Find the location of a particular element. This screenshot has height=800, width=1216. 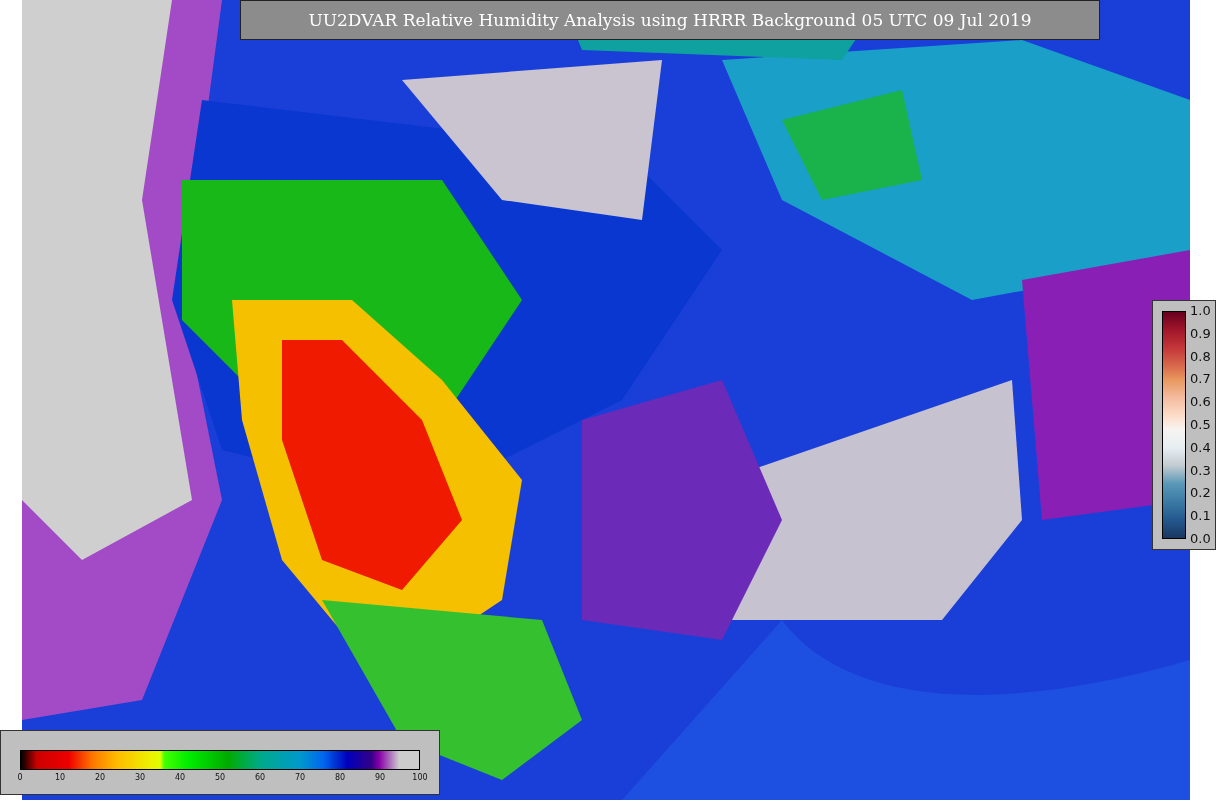

scale-label: 0.0 is located at coordinates (1200, 538).